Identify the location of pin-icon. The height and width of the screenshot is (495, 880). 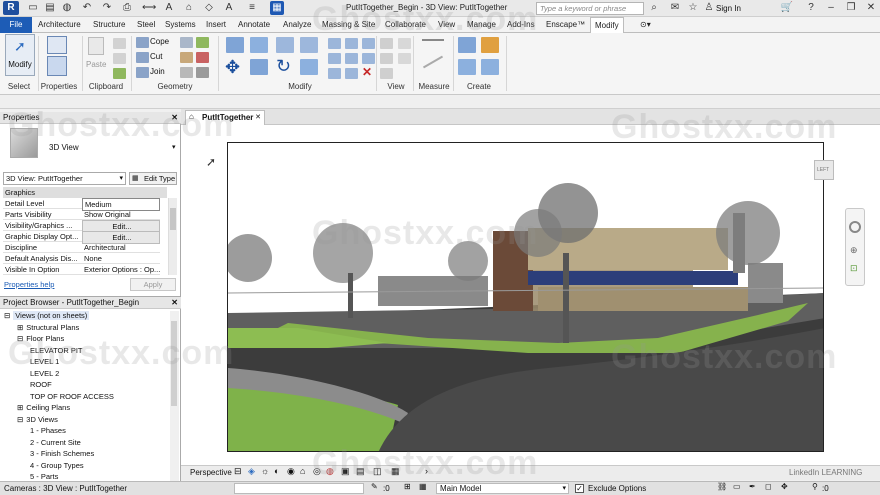
(334, 58).